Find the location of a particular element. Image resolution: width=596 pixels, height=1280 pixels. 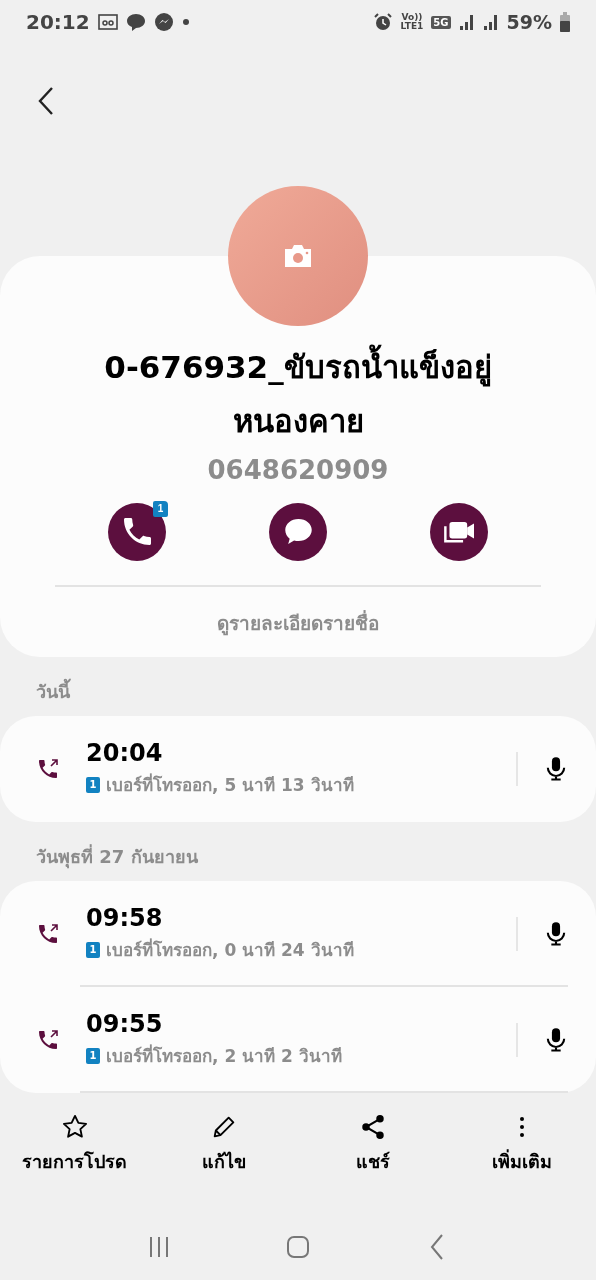

messenger-icon is located at coordinates (163, 22).